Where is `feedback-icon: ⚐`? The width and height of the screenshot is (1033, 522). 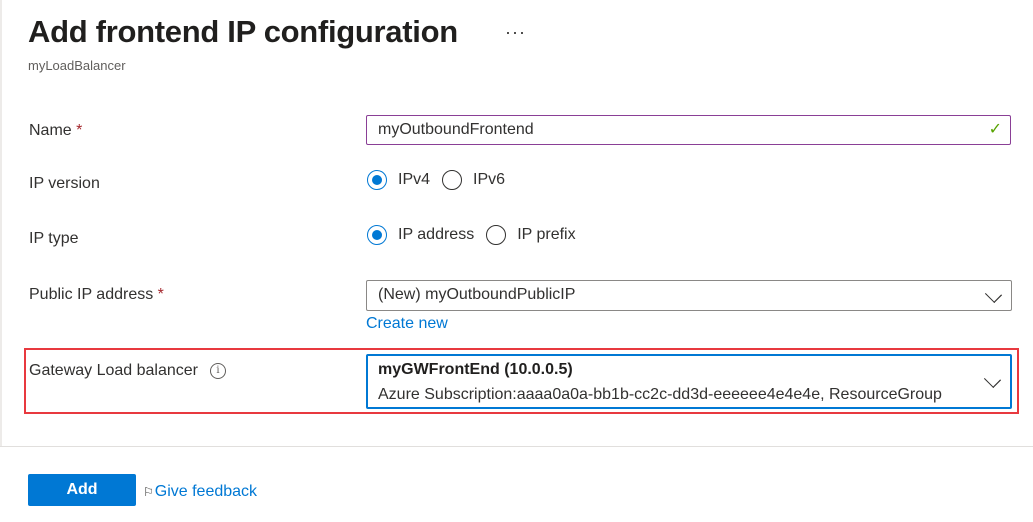 feedback-icon: ⚐ is located at coordinates (148, 492).